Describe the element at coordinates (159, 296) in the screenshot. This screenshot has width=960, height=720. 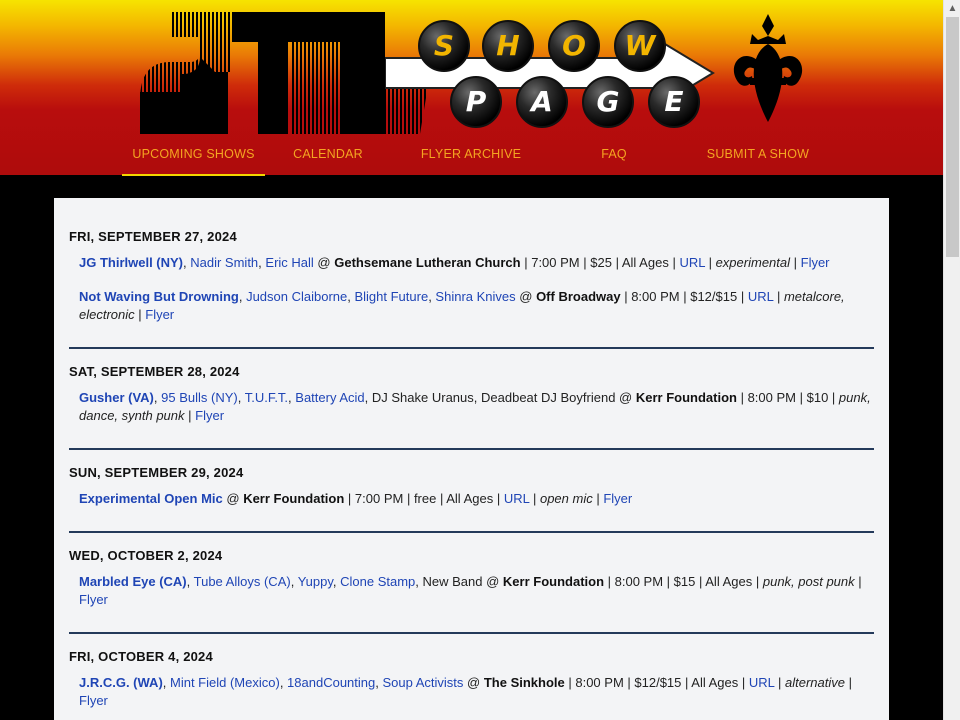
I see `headliner-link: Not Waving But Drowning` at that location.